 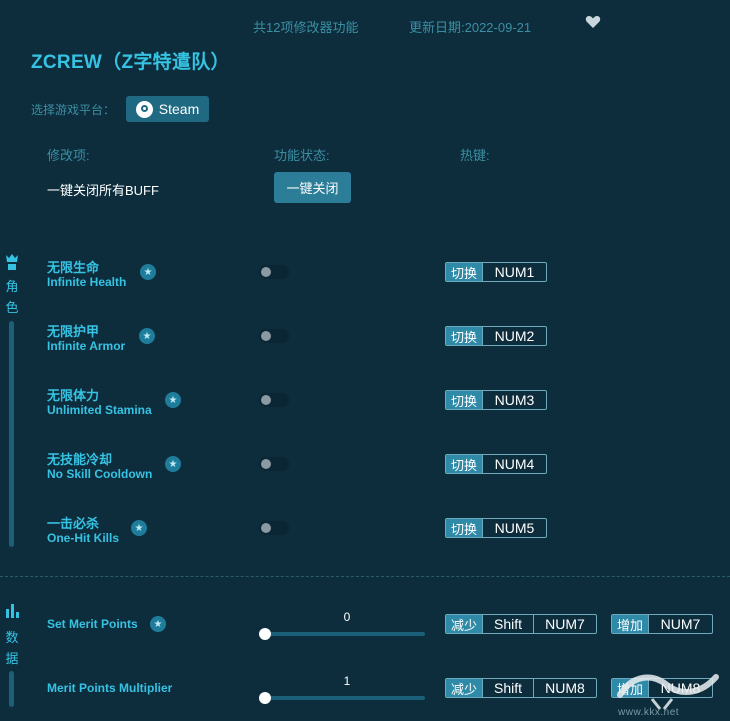 I want to click on data-scrollbar, so click(x=11, y=689).